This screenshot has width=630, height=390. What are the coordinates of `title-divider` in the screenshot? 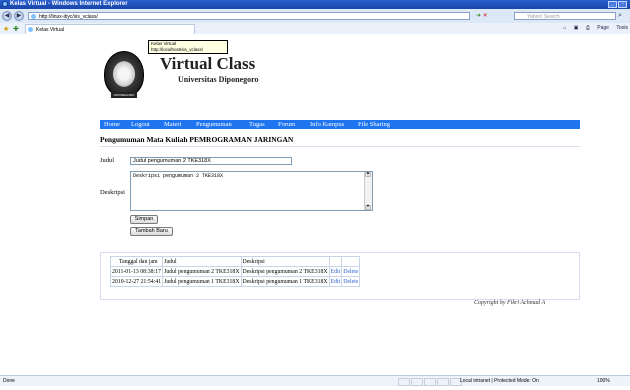 It's located at (340, 146).